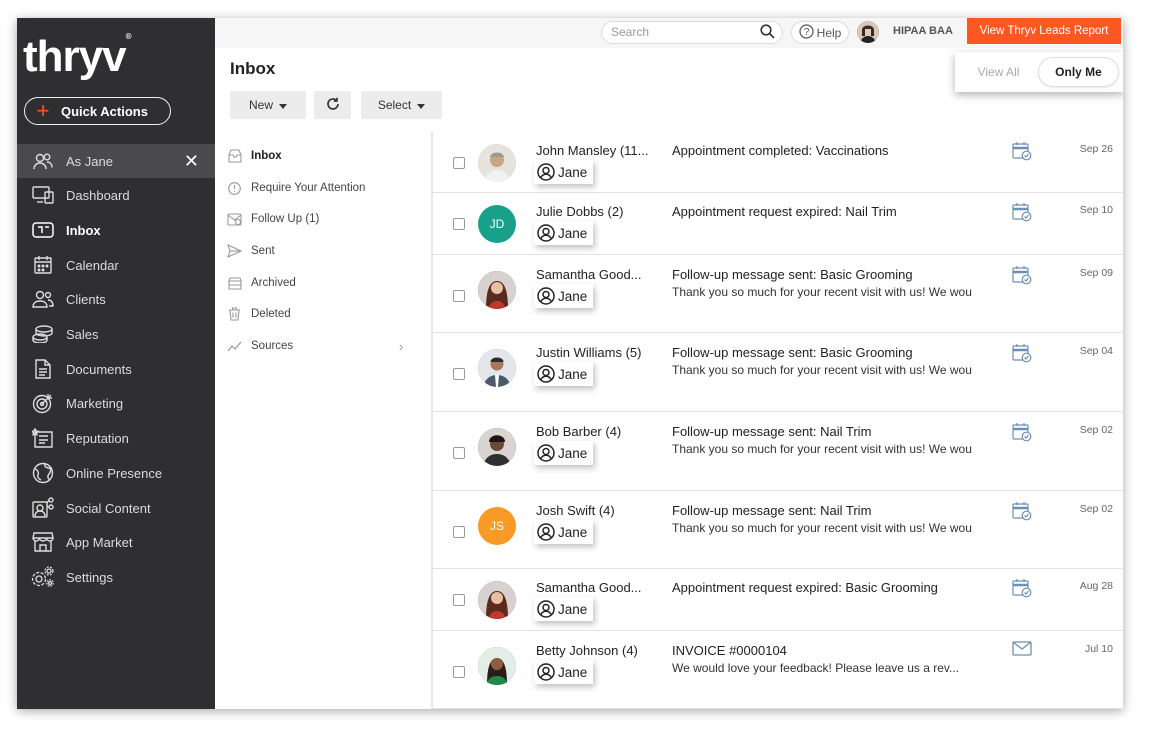  Describe the element at coordinates (497, 224) in the screenshot. I see `contact-avatar: JD` at that location.